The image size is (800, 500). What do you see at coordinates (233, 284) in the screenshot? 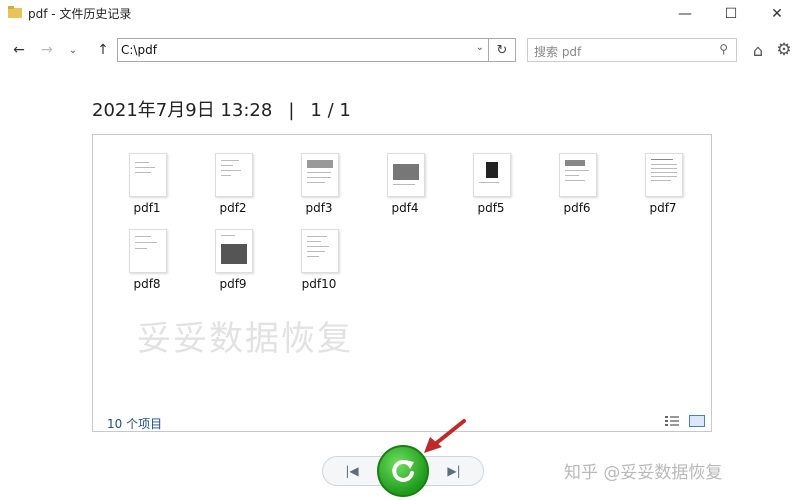
I see `file-name: pdf9` at bounding box center [233, 284].